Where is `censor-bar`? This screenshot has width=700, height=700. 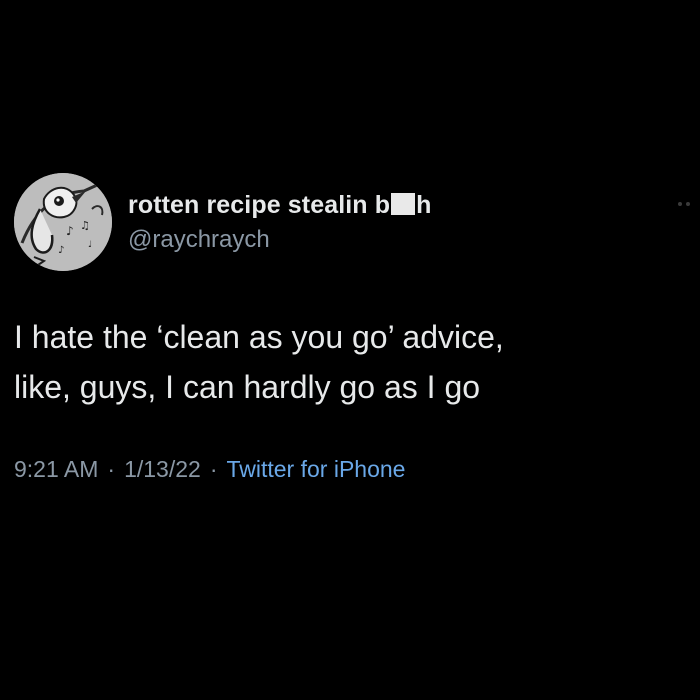 censor-bar is located at coordinates (403, 204).